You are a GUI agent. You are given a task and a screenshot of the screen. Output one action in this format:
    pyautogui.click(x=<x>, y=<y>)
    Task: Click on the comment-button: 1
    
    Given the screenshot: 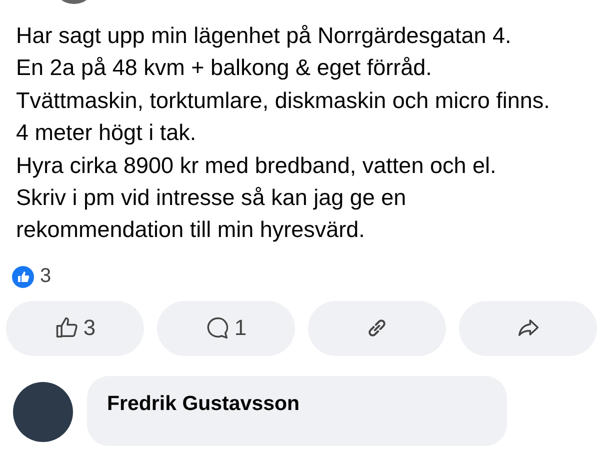 What is the action you would take?
    pyautogui.click(x=226, y=328)
    